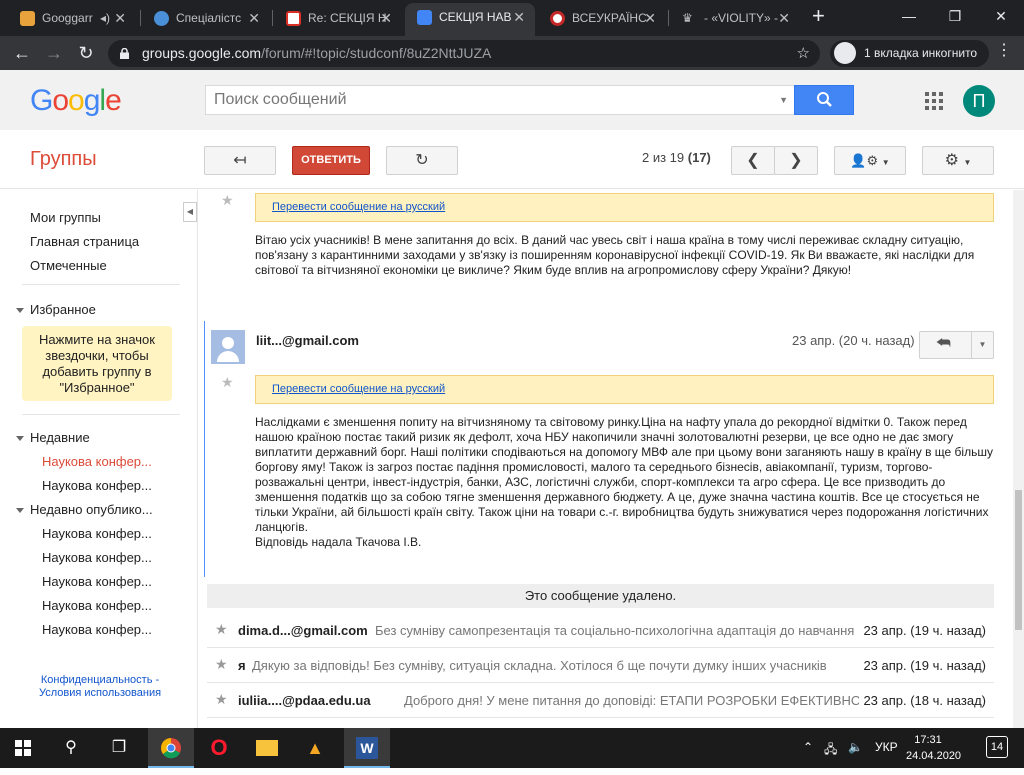  Describe the element at coordinates (206, 18) in the screenshot. I see `browser-tab: Спеціалістс ✕` at that location.